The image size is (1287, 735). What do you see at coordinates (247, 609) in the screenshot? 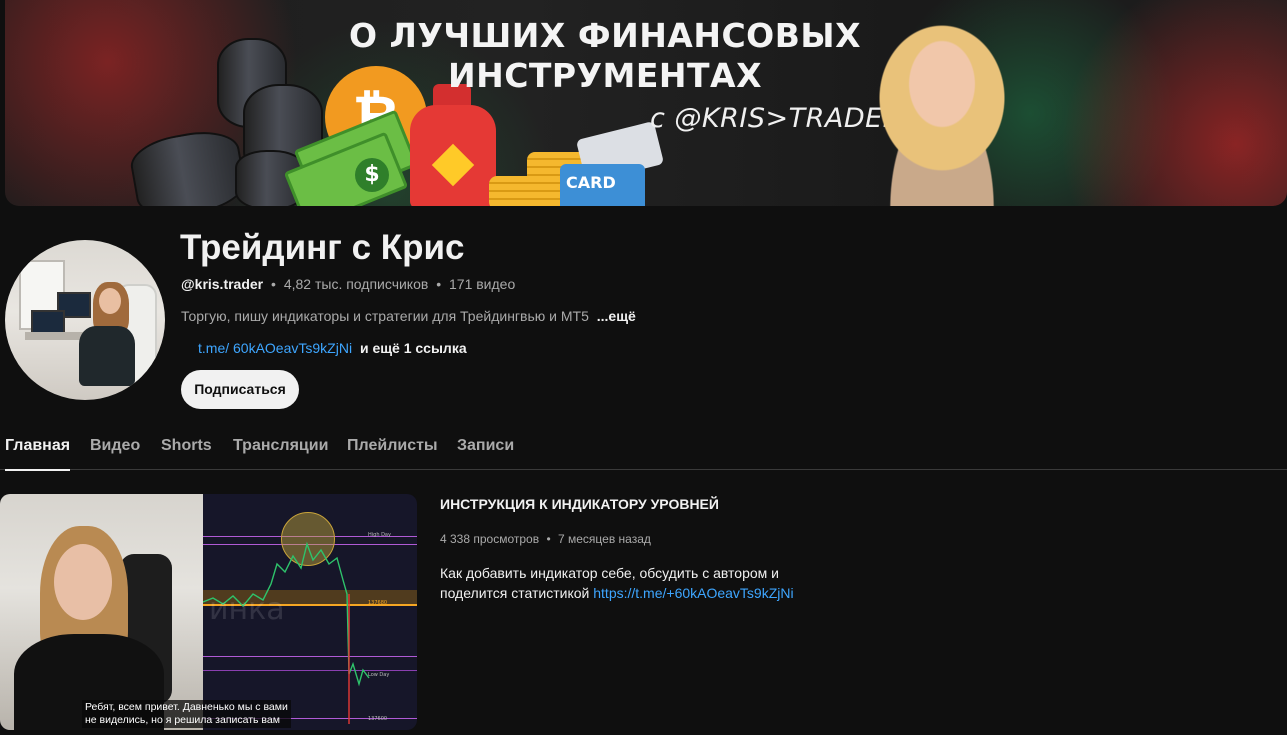
I see `chart-watermark: инка` at bounding box center [247, 609].